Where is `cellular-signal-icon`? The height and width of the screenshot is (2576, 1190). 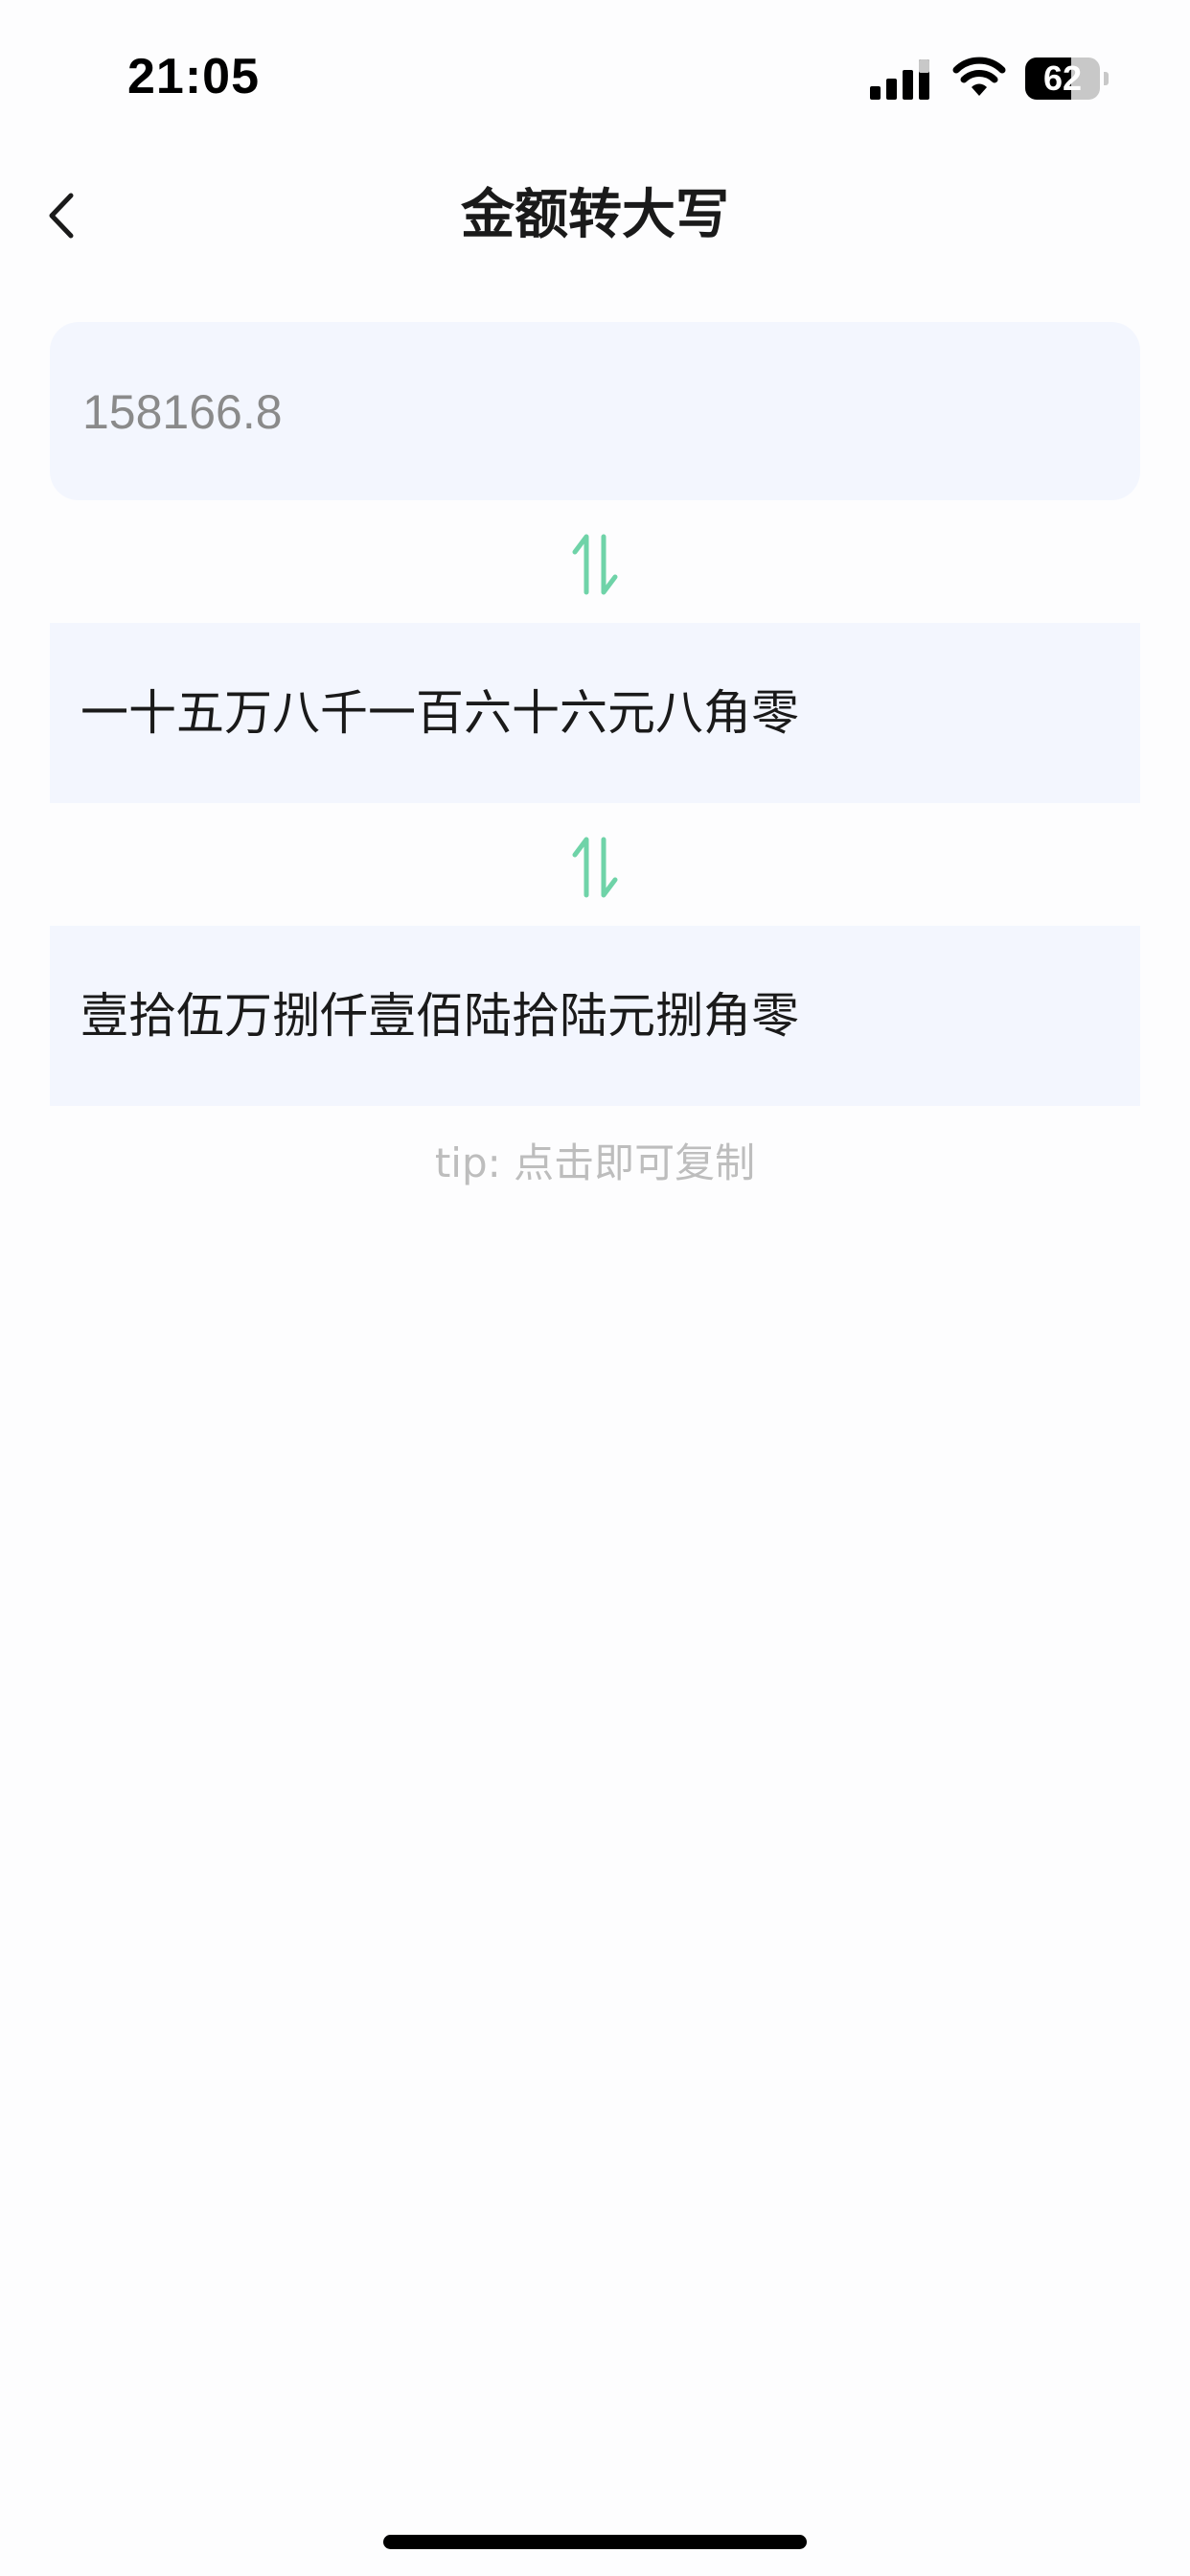
cellular-signal-icon is located at coordinates (900, 79).